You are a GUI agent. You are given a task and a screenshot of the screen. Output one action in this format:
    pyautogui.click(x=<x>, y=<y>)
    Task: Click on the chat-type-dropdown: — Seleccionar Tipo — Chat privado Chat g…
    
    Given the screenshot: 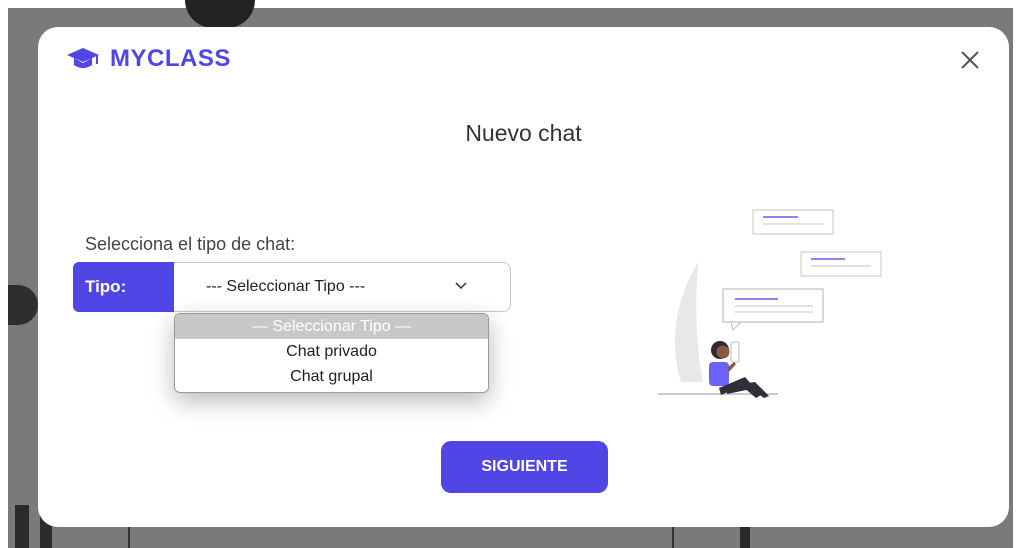 What is the action you would take?
    pyautogui.click(x=331, y=353)
    